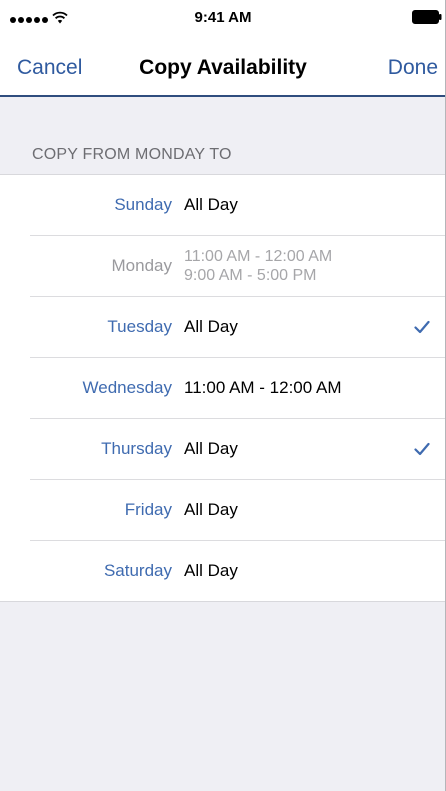 The width and height of the screenshot is (446, 791). I want to click on day-label: Saturday, so click(137, 570).